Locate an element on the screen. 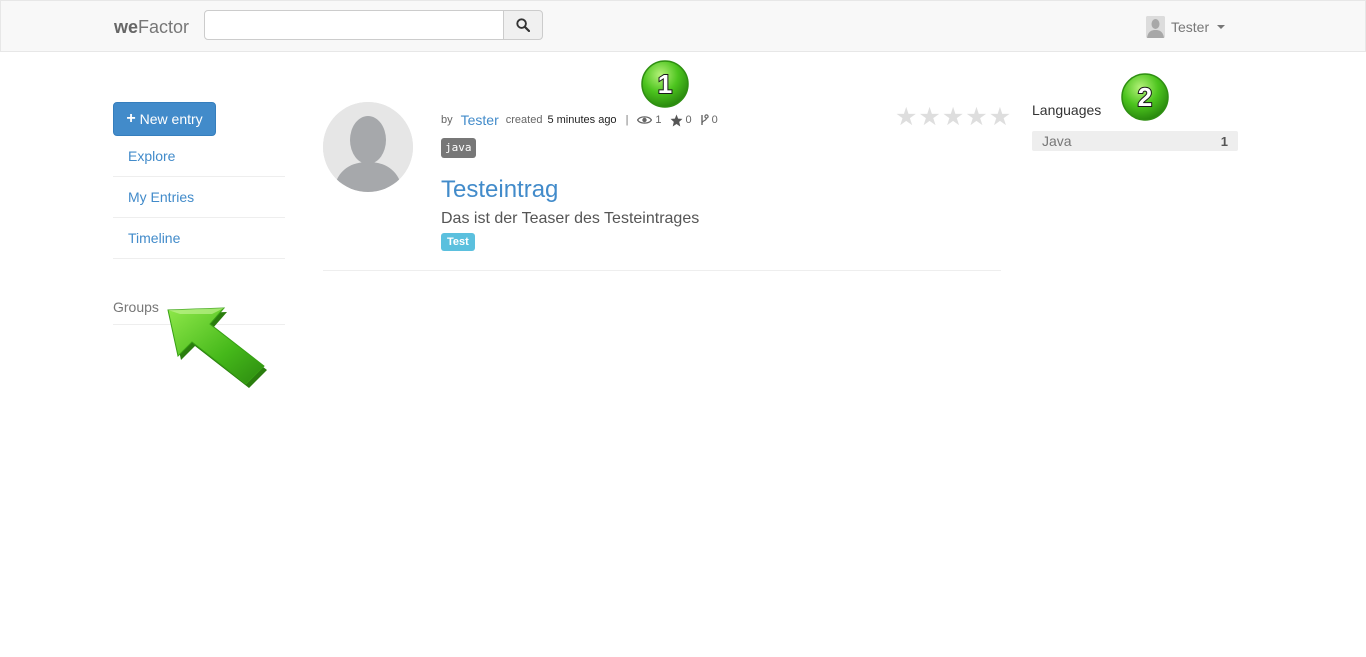 This screenshot has height=657, width=1366. arrow-pointer-icon is located at coordinates (217, 347).